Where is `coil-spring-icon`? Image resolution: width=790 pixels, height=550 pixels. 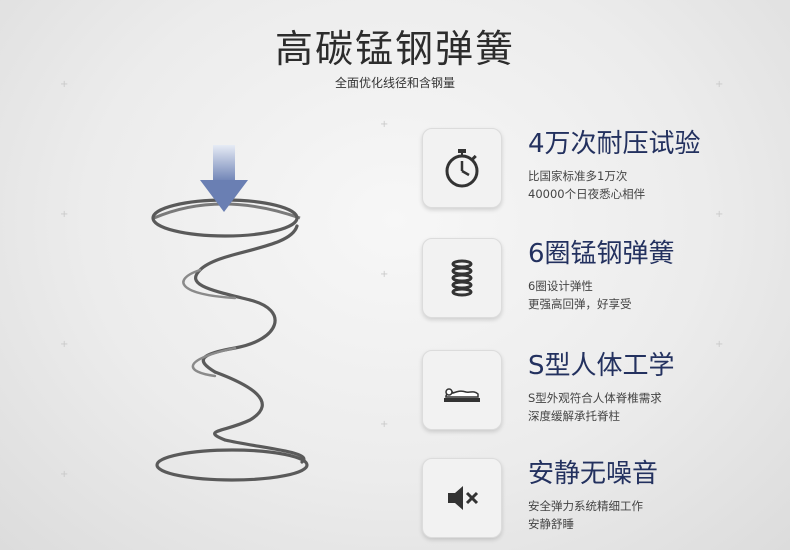
coil-spring-icon is located at coordinates (462, 278).